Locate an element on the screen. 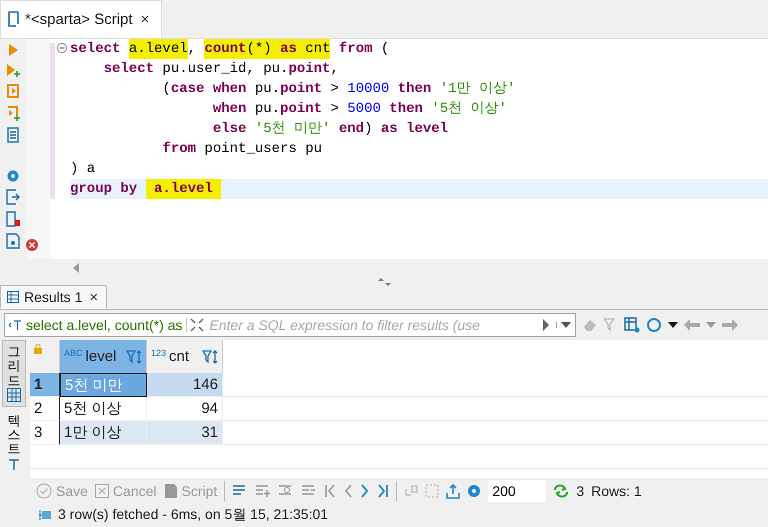 This screenshot has width=768, height=527. fetch-size-field: 200 is located at coordinates (517, 491).